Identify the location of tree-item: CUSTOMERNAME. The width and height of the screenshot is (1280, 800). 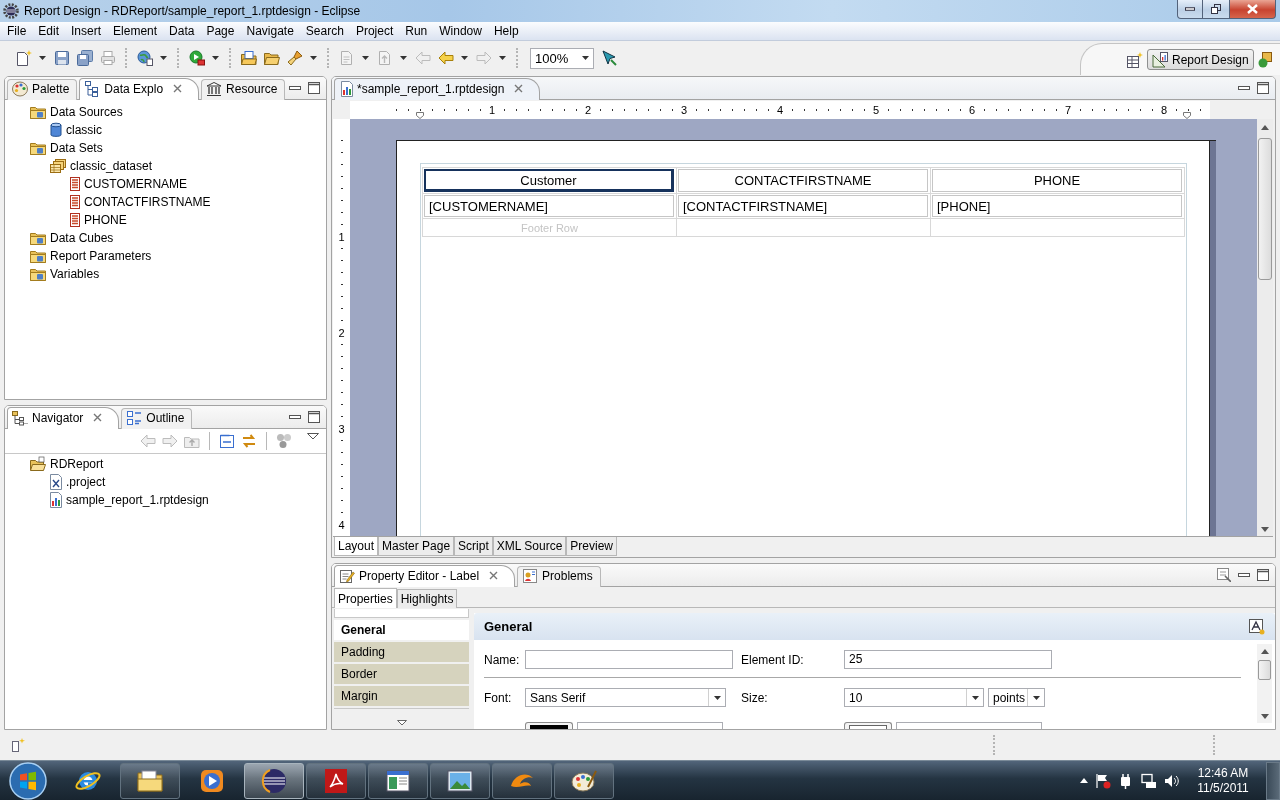
(129, 184).